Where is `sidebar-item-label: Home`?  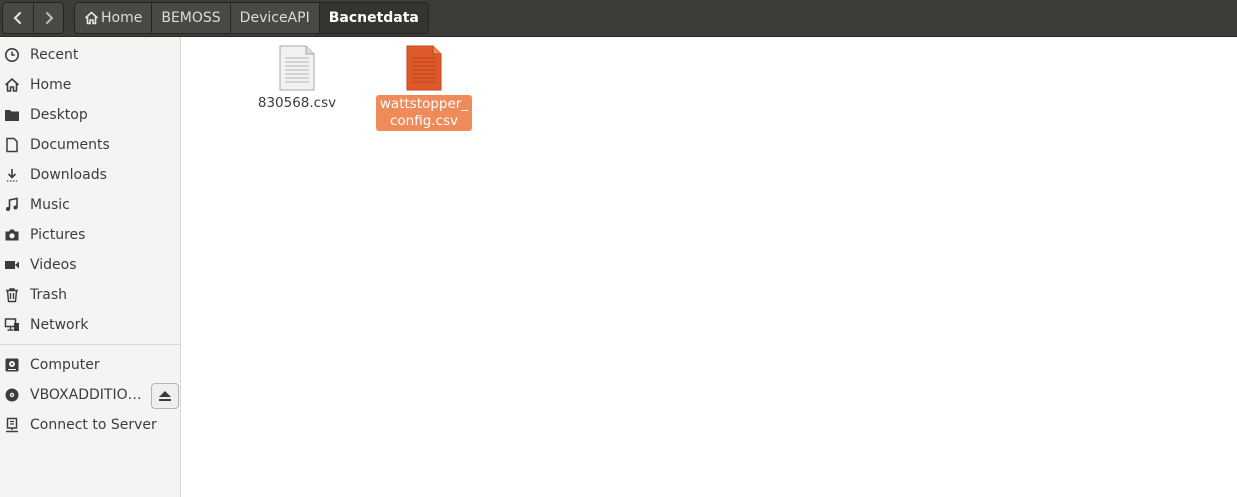
sidebar-item-label: Home is located at coordinates (51, 85).